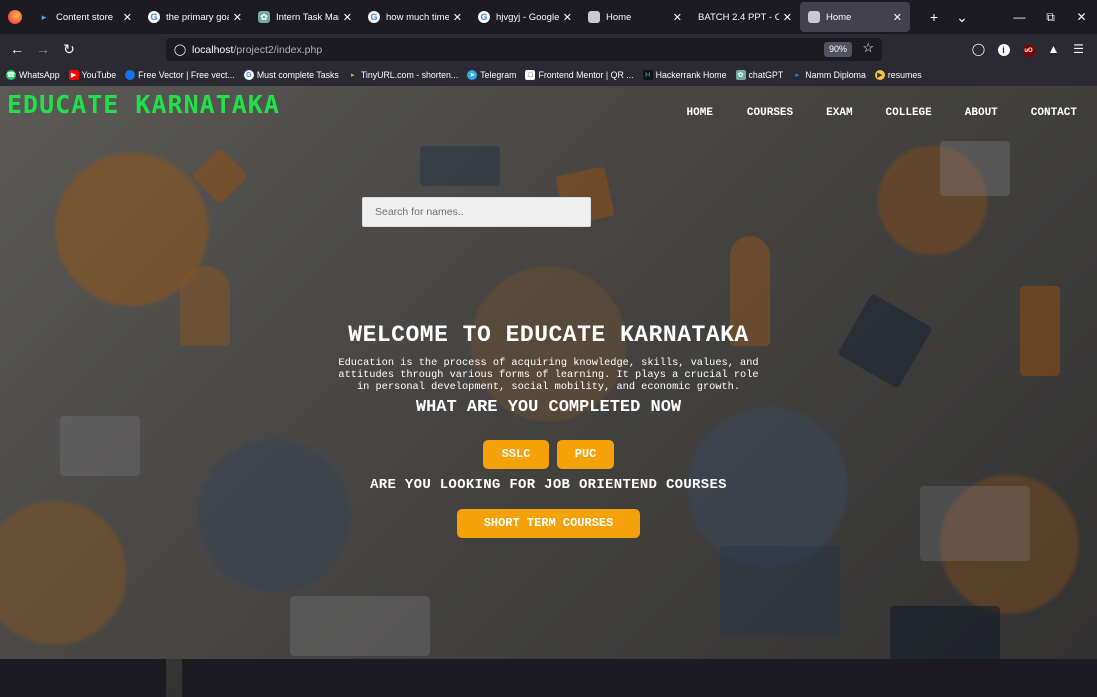 The image size is (1097, 697). I want to click on bookmark-telegram: ➤ Telegram, so click(491, 75).